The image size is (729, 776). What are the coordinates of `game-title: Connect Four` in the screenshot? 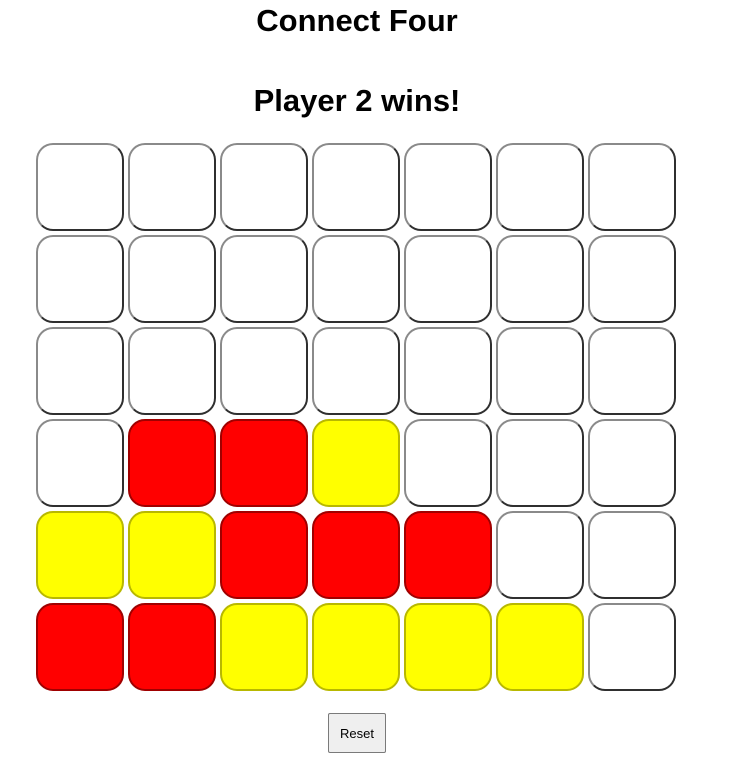 It's located at (357, 20).